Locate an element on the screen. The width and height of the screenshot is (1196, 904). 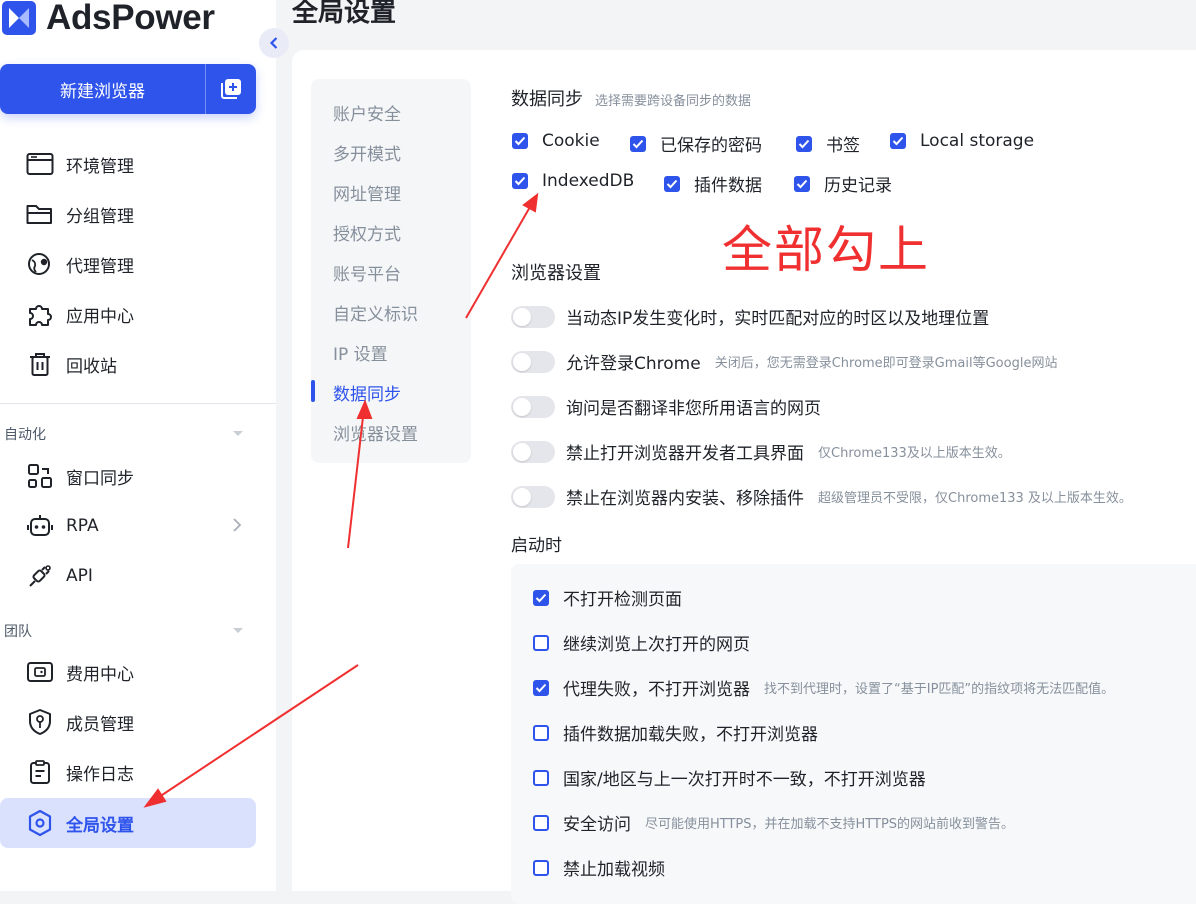
data-sync-section-title: 数据同步 选择需要跨设备同步的数据 is located at coordinates (631, 98).